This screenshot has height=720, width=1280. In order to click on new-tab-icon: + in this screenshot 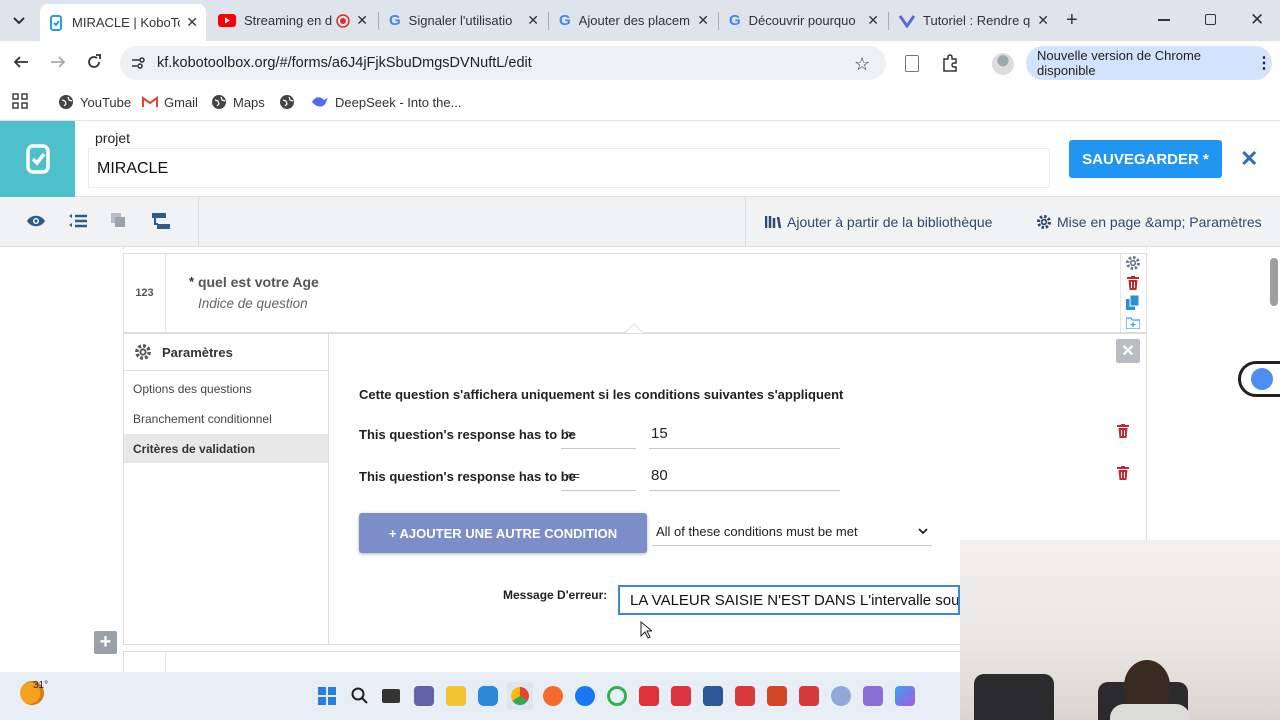, I will do `click(1072, 20)`.